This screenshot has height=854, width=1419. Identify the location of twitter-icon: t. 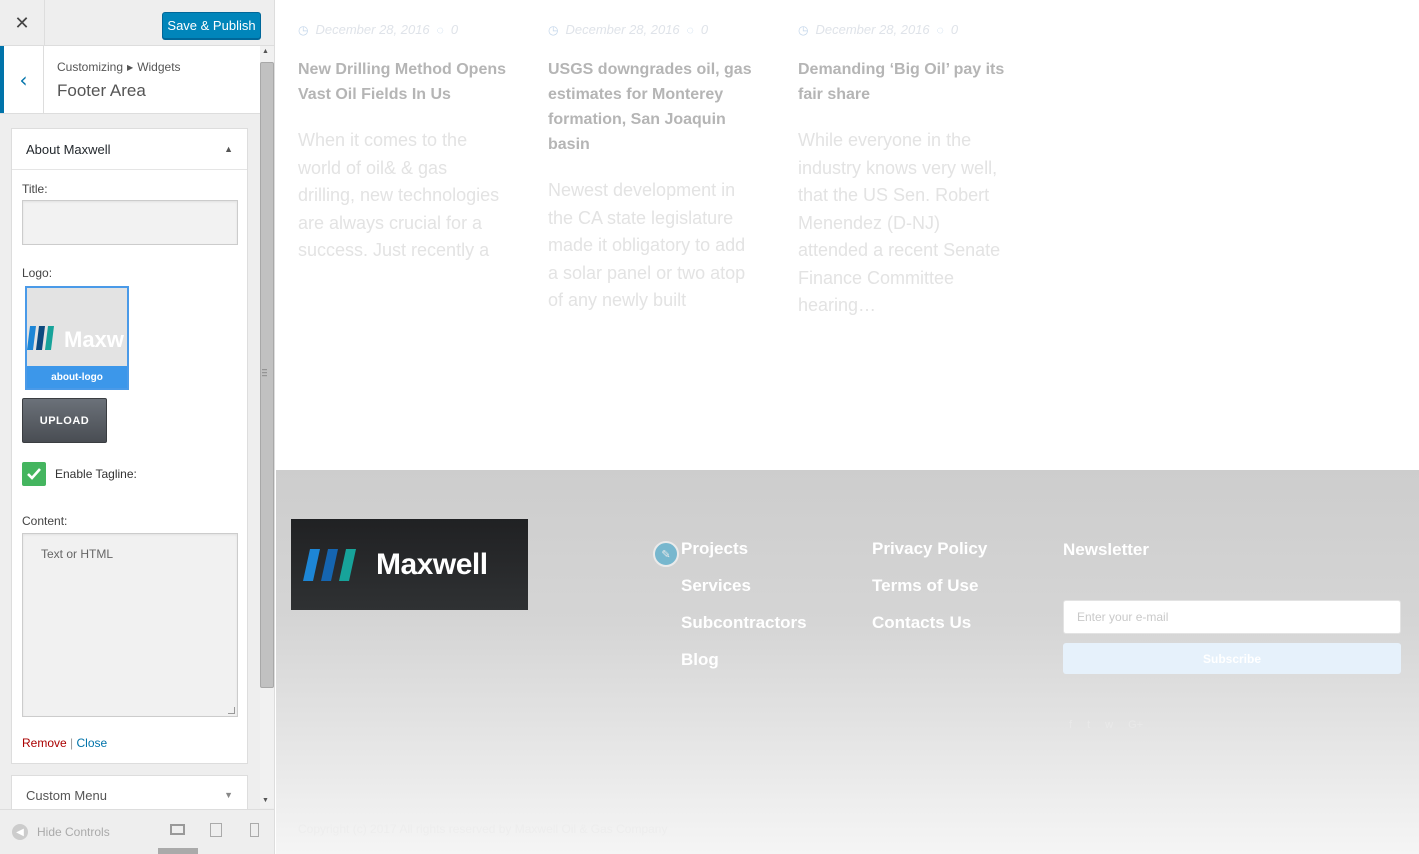
(1088, 725).